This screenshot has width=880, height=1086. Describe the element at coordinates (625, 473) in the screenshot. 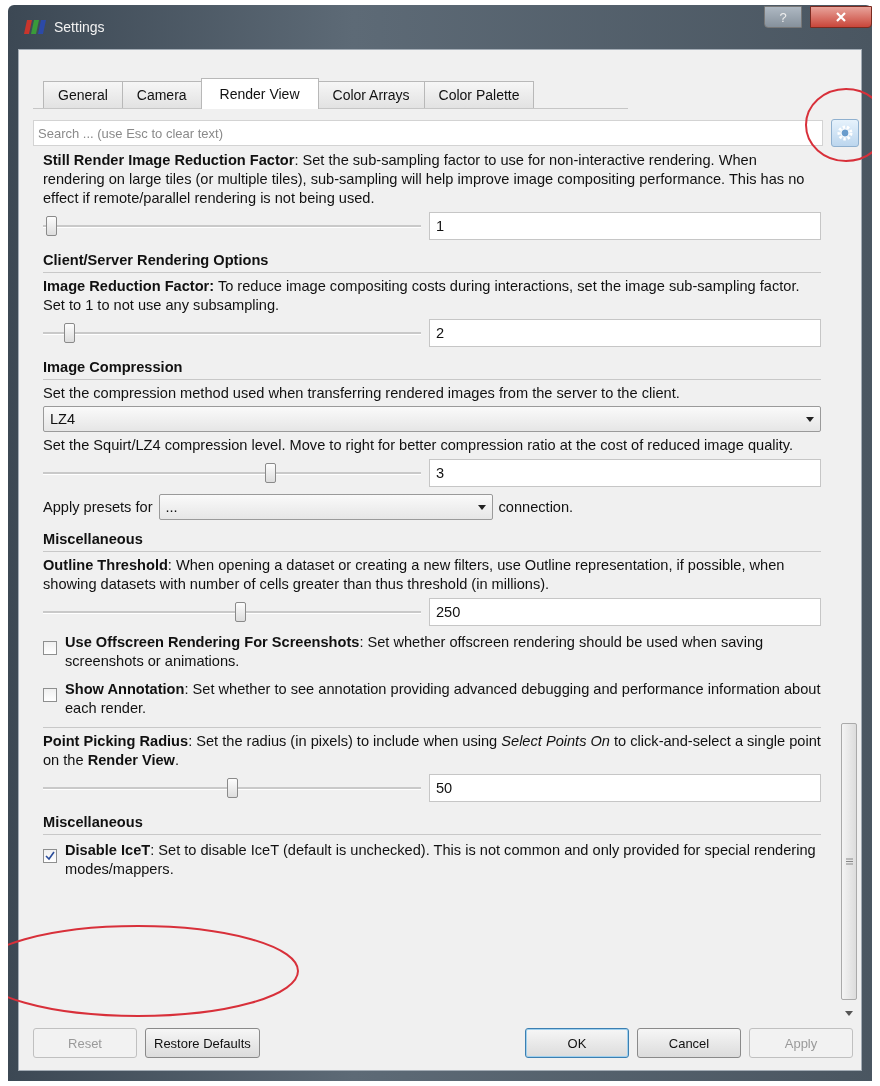

I see `value-field: 3` at that location.